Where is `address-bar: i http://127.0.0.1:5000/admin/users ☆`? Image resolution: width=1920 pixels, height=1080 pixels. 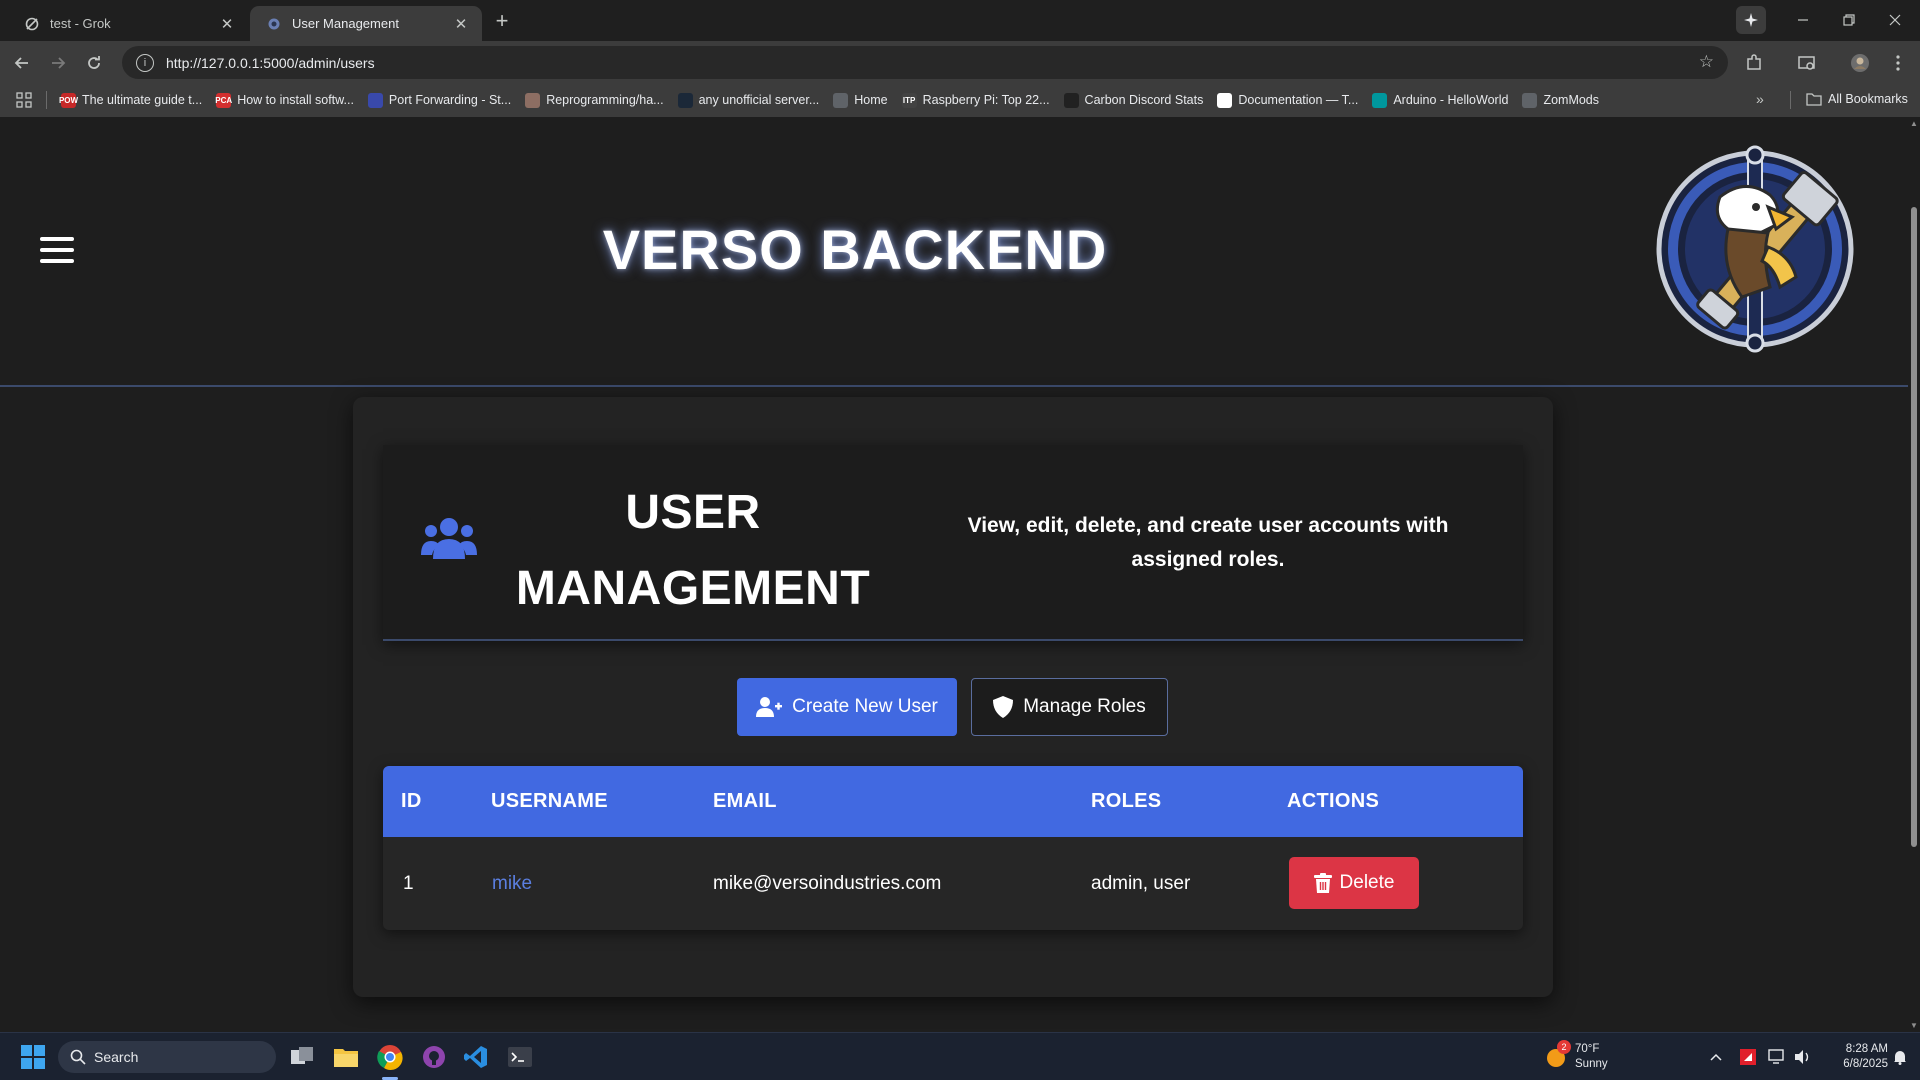 address-bar: i http://127.0.0.1:5000/admin/users ☆ is located at coordinates (925, 62).